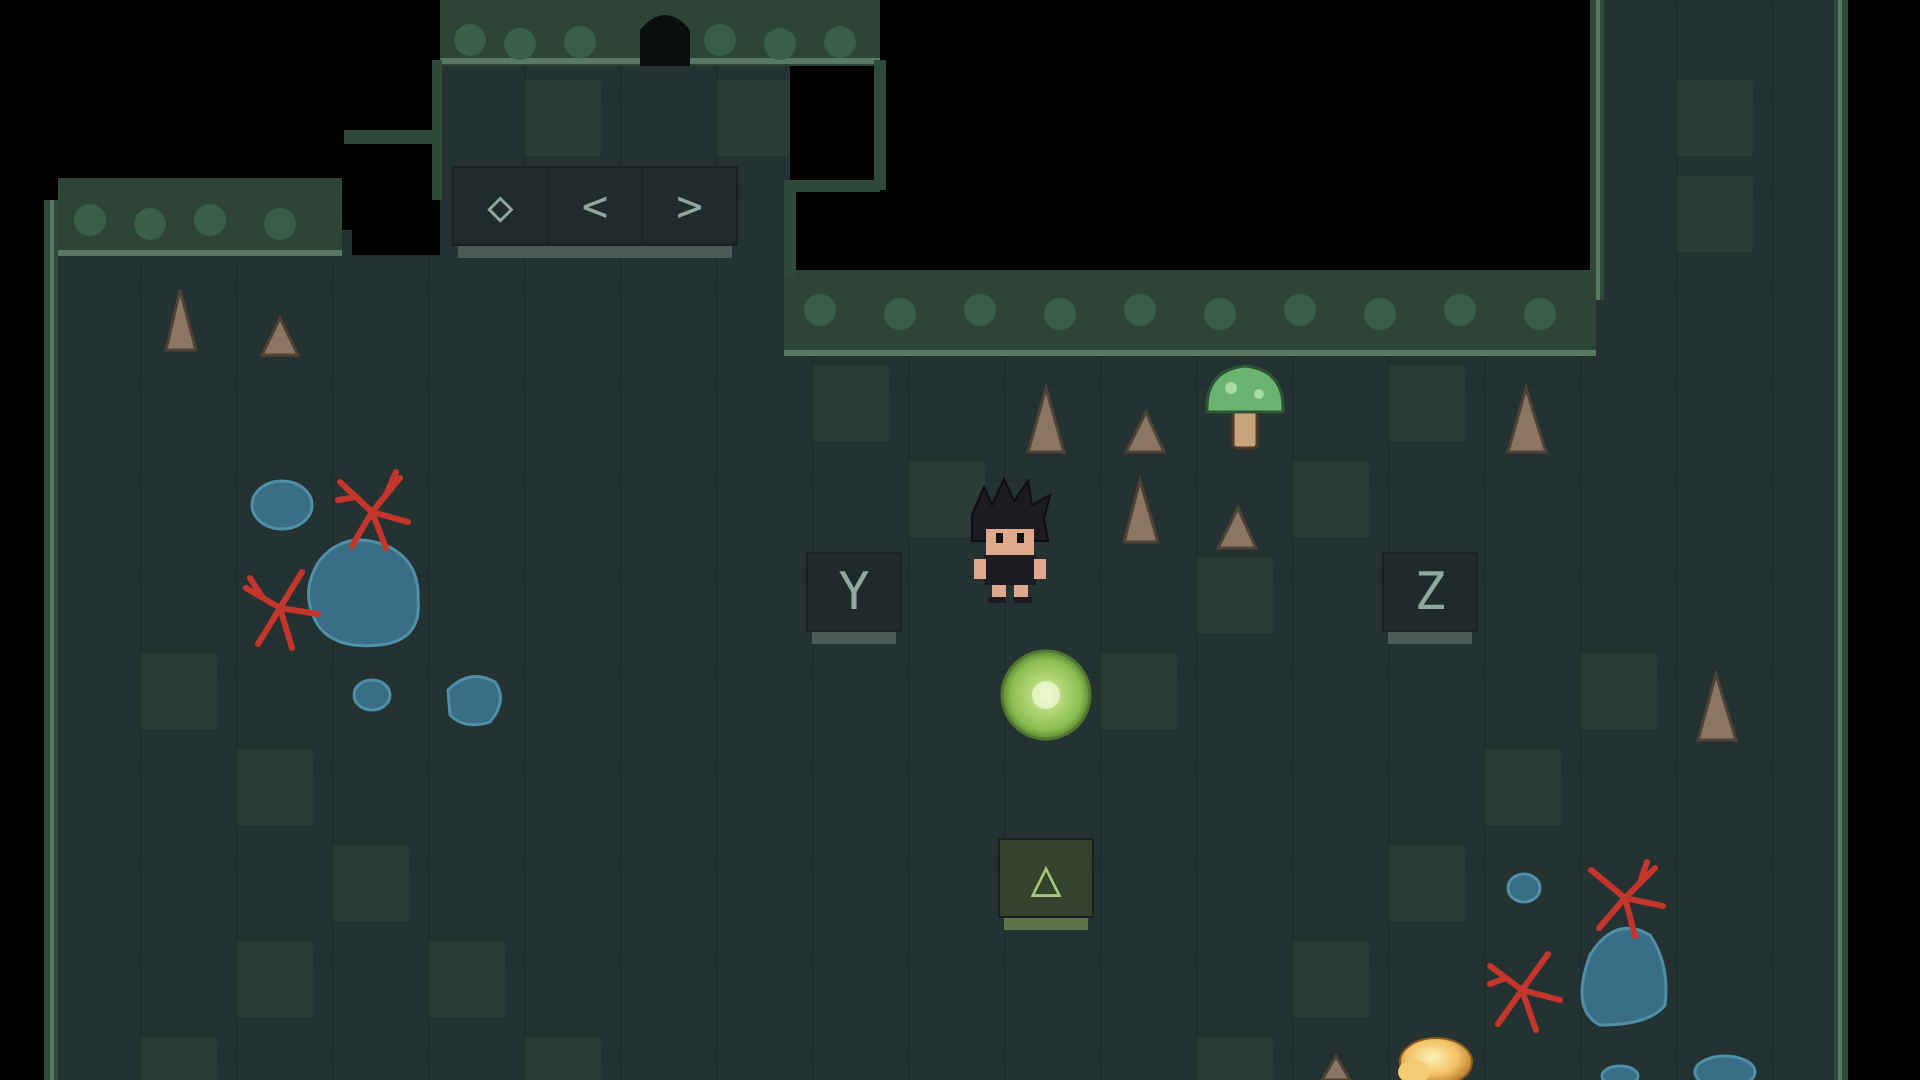  I want to click on glyph-z: Z, so click(1430, 592).